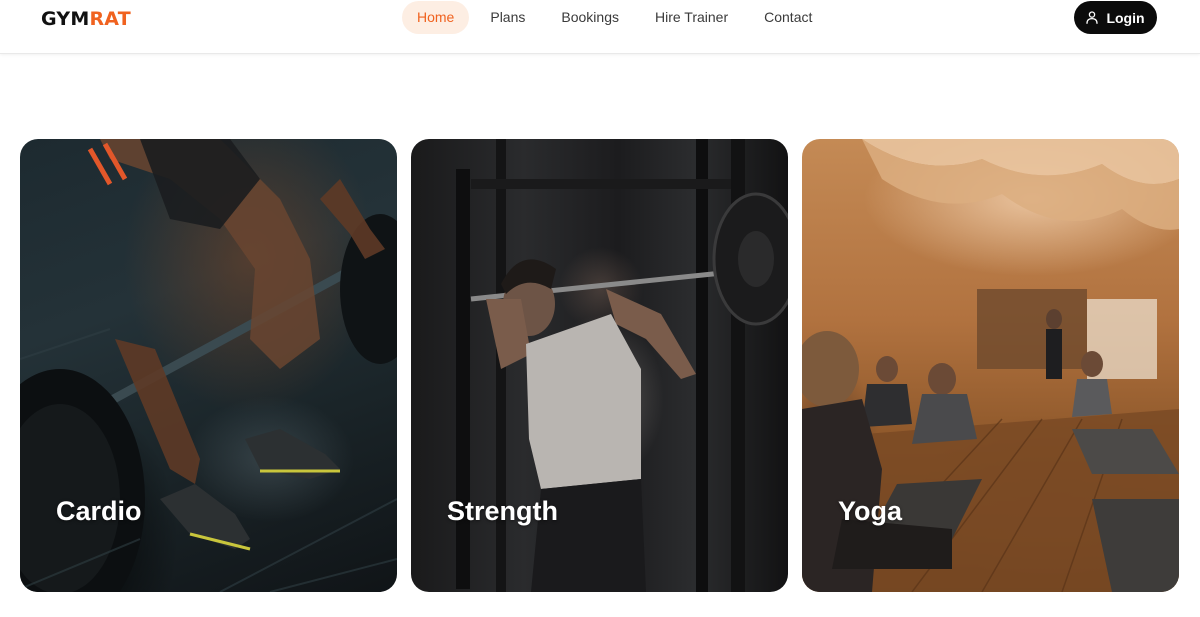 This screenshot has width=1200, height=617. Describe the element at coordinates (507, 17) in the screenshot. I see `nav-plans: Plans` at that location.